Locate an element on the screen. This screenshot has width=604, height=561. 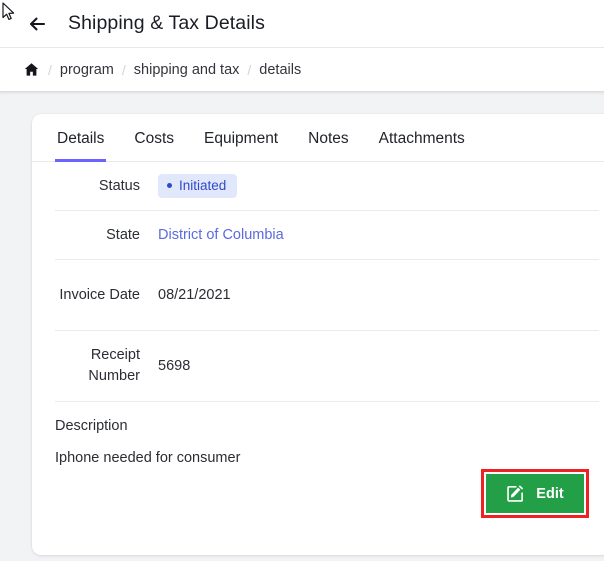
row-label-invoice-date: Invoice Date is located at coordinates (99, 294).